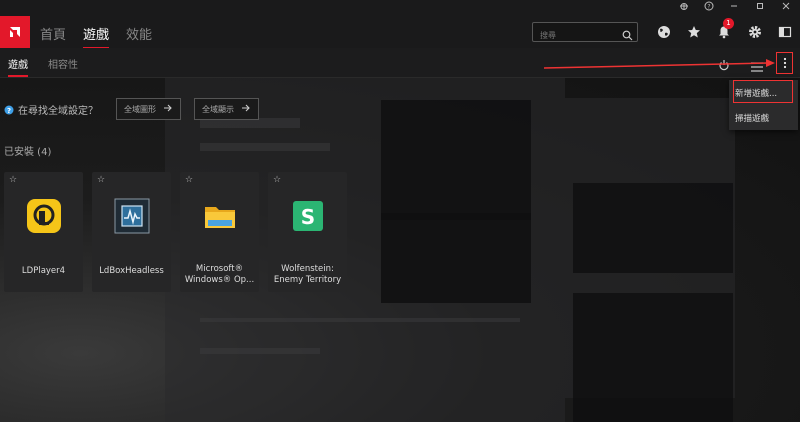 The height and width of the screenshot is (422, 800). Describe the element at coordinates (785, 32) in the screenshot. I see `sidebar-toggle-icon` at that location.